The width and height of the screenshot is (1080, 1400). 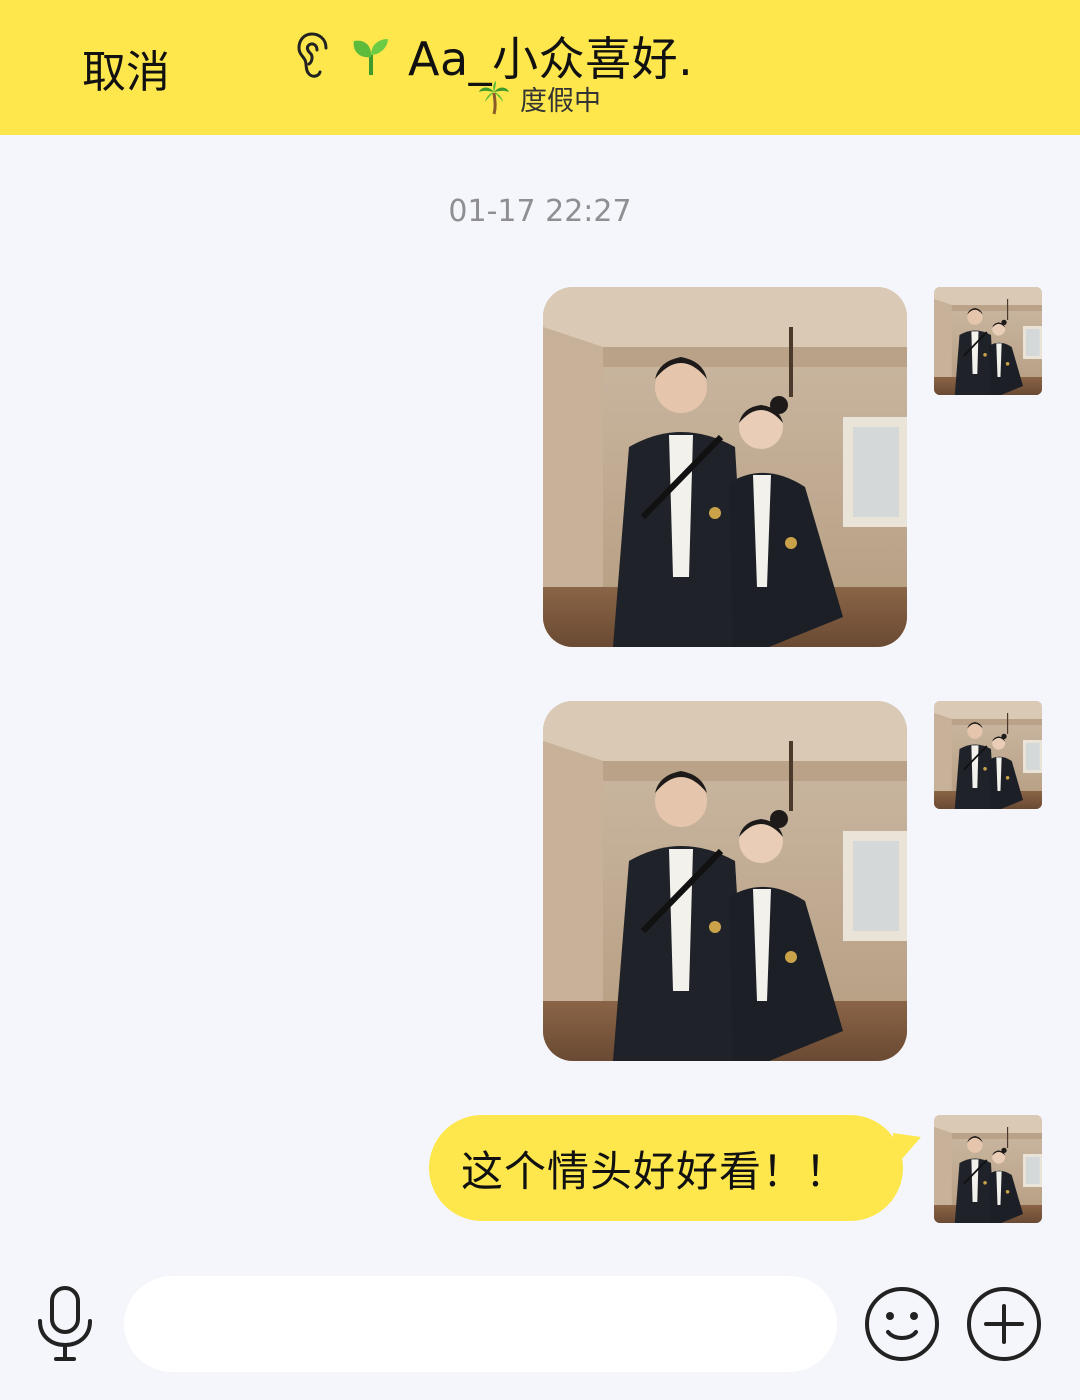 I want to click on chat-header: 取消 Aa_小众喜好. 度假中, so click(x=540, y=67).